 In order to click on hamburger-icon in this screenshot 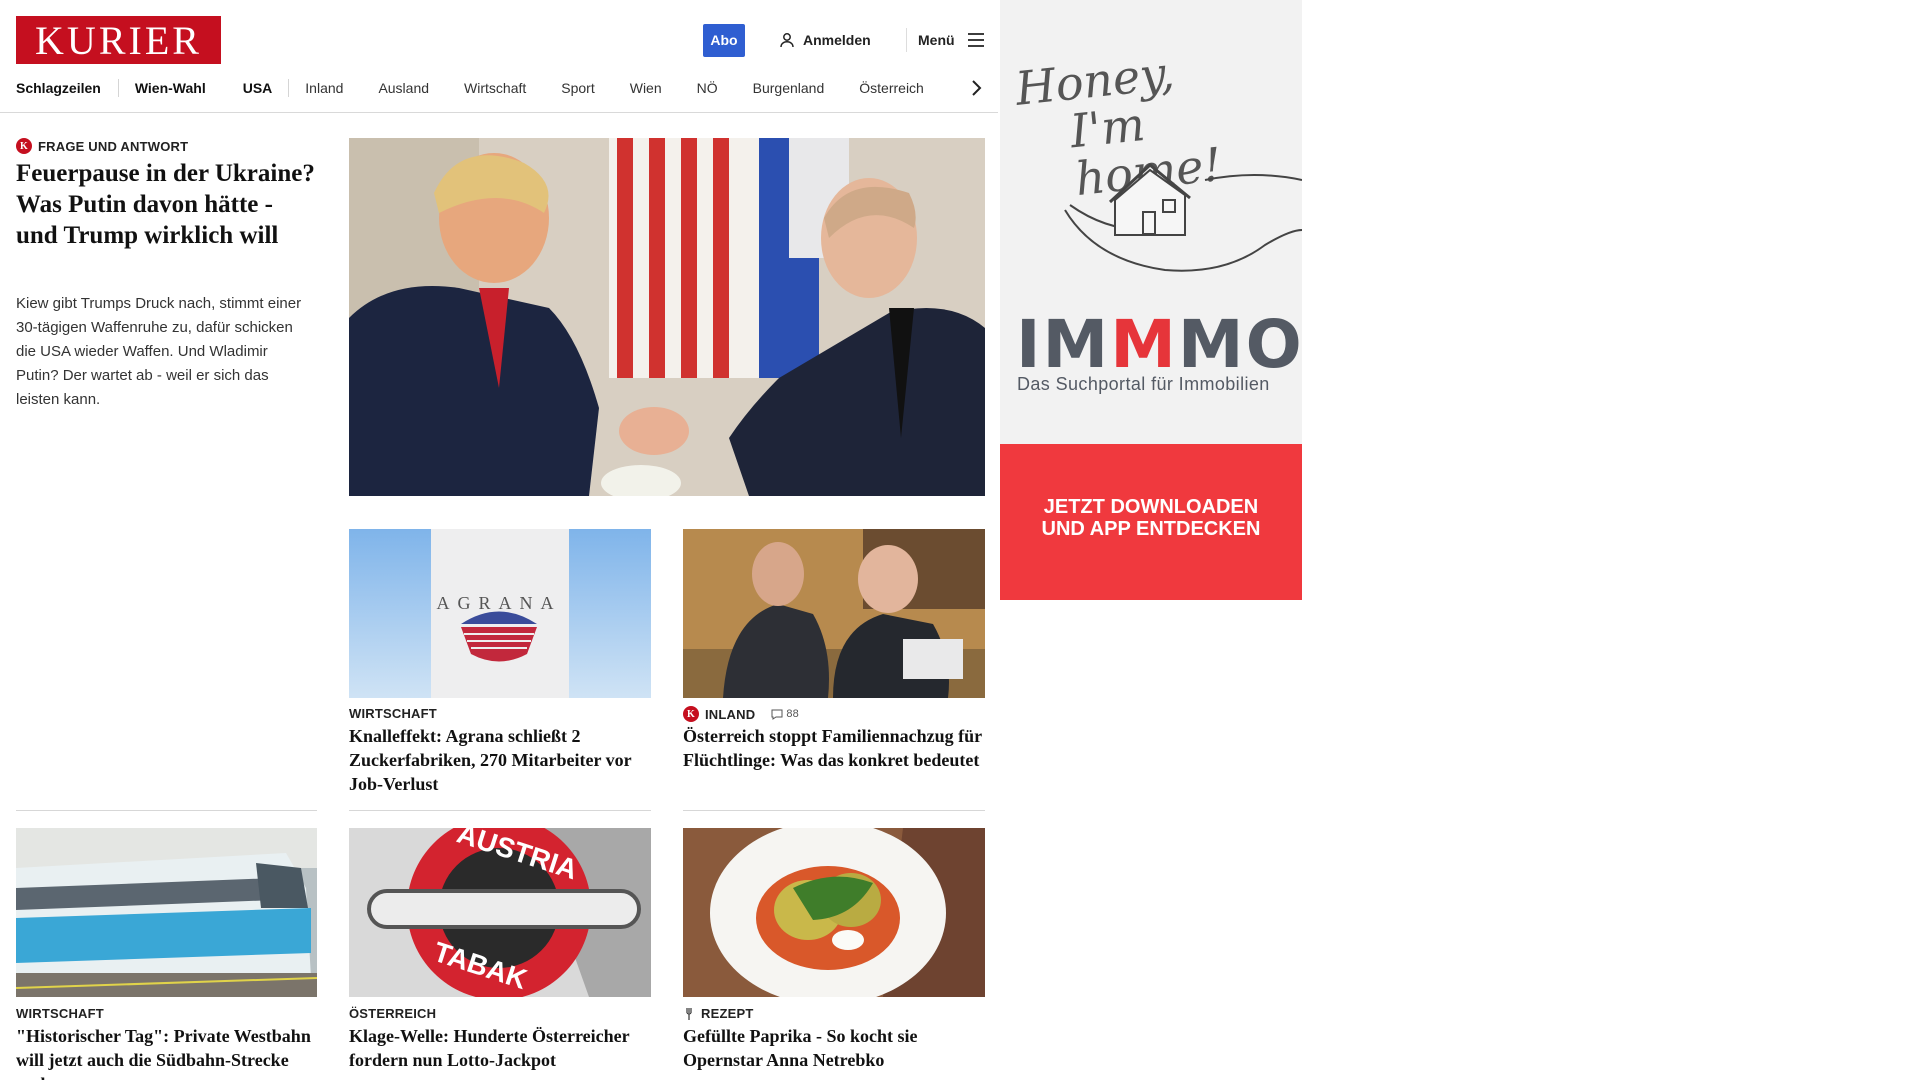, I will do `click(975, 40)`.